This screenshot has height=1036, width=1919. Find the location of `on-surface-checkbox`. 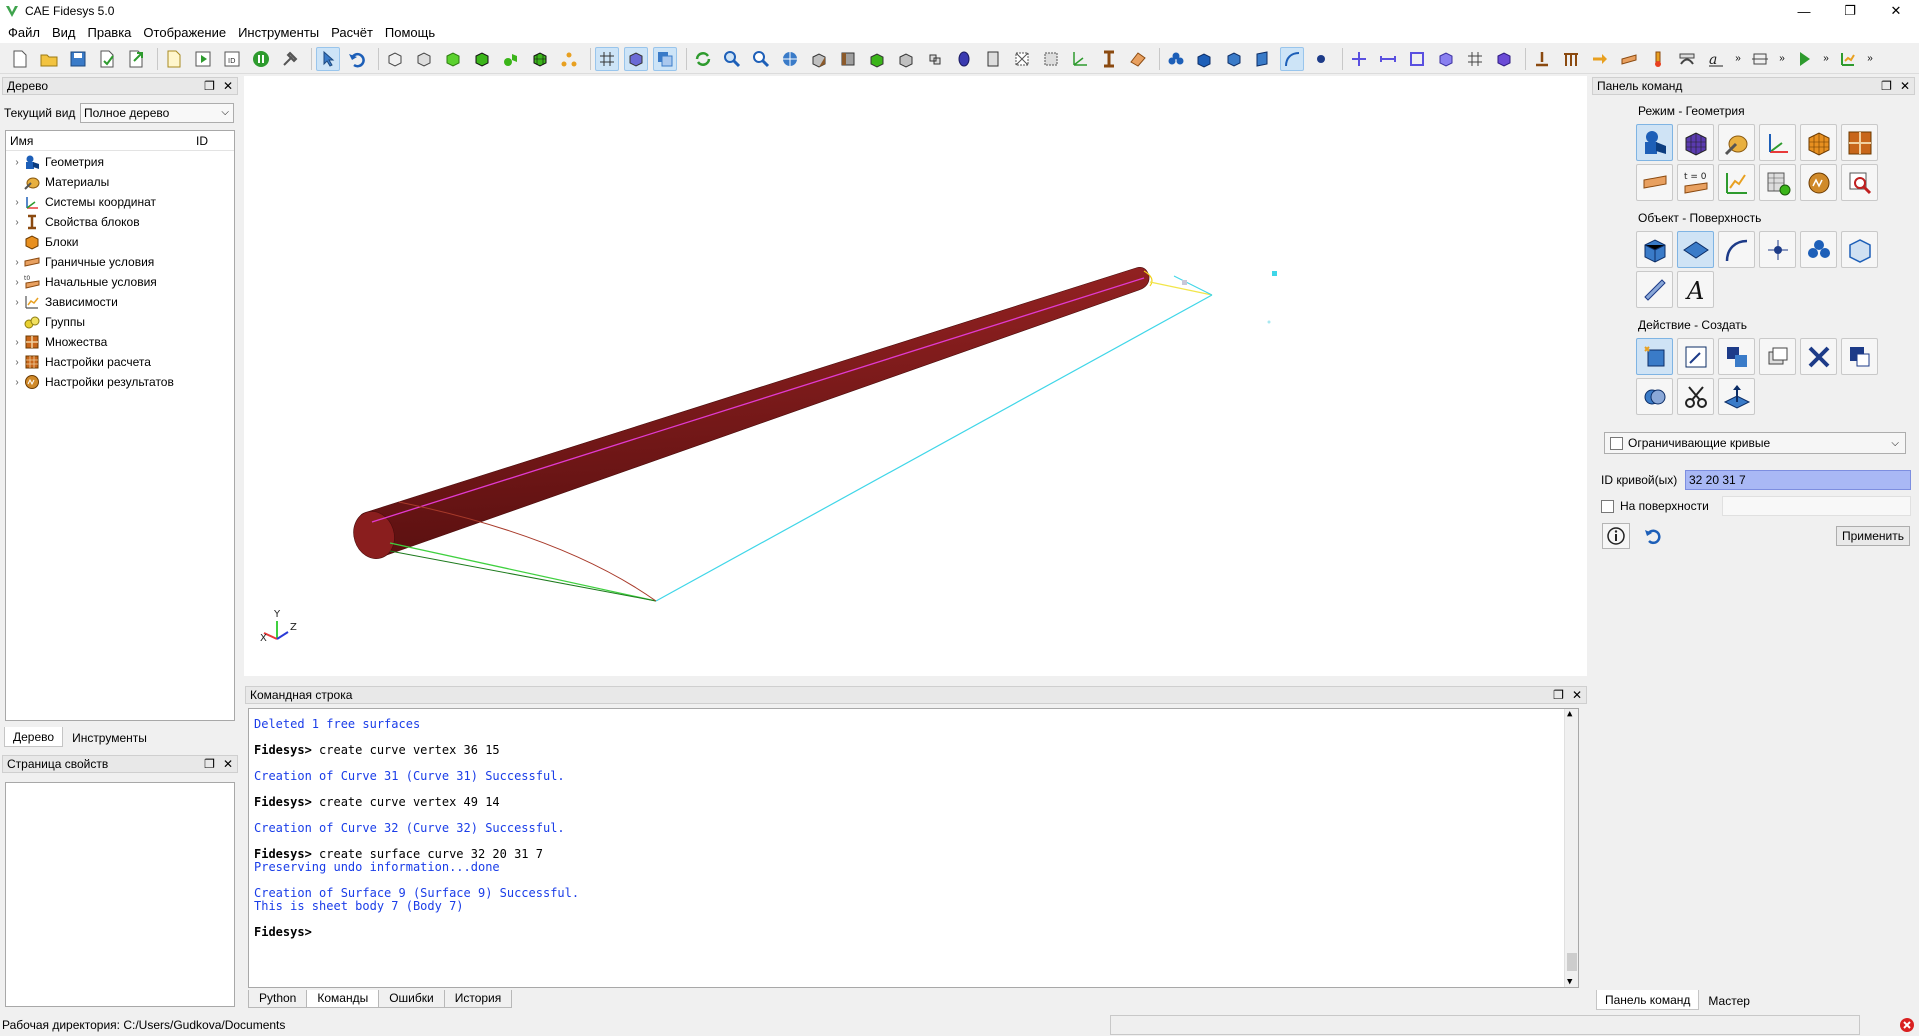

on-surface-checkbox is located at coordinates (1607, 506).